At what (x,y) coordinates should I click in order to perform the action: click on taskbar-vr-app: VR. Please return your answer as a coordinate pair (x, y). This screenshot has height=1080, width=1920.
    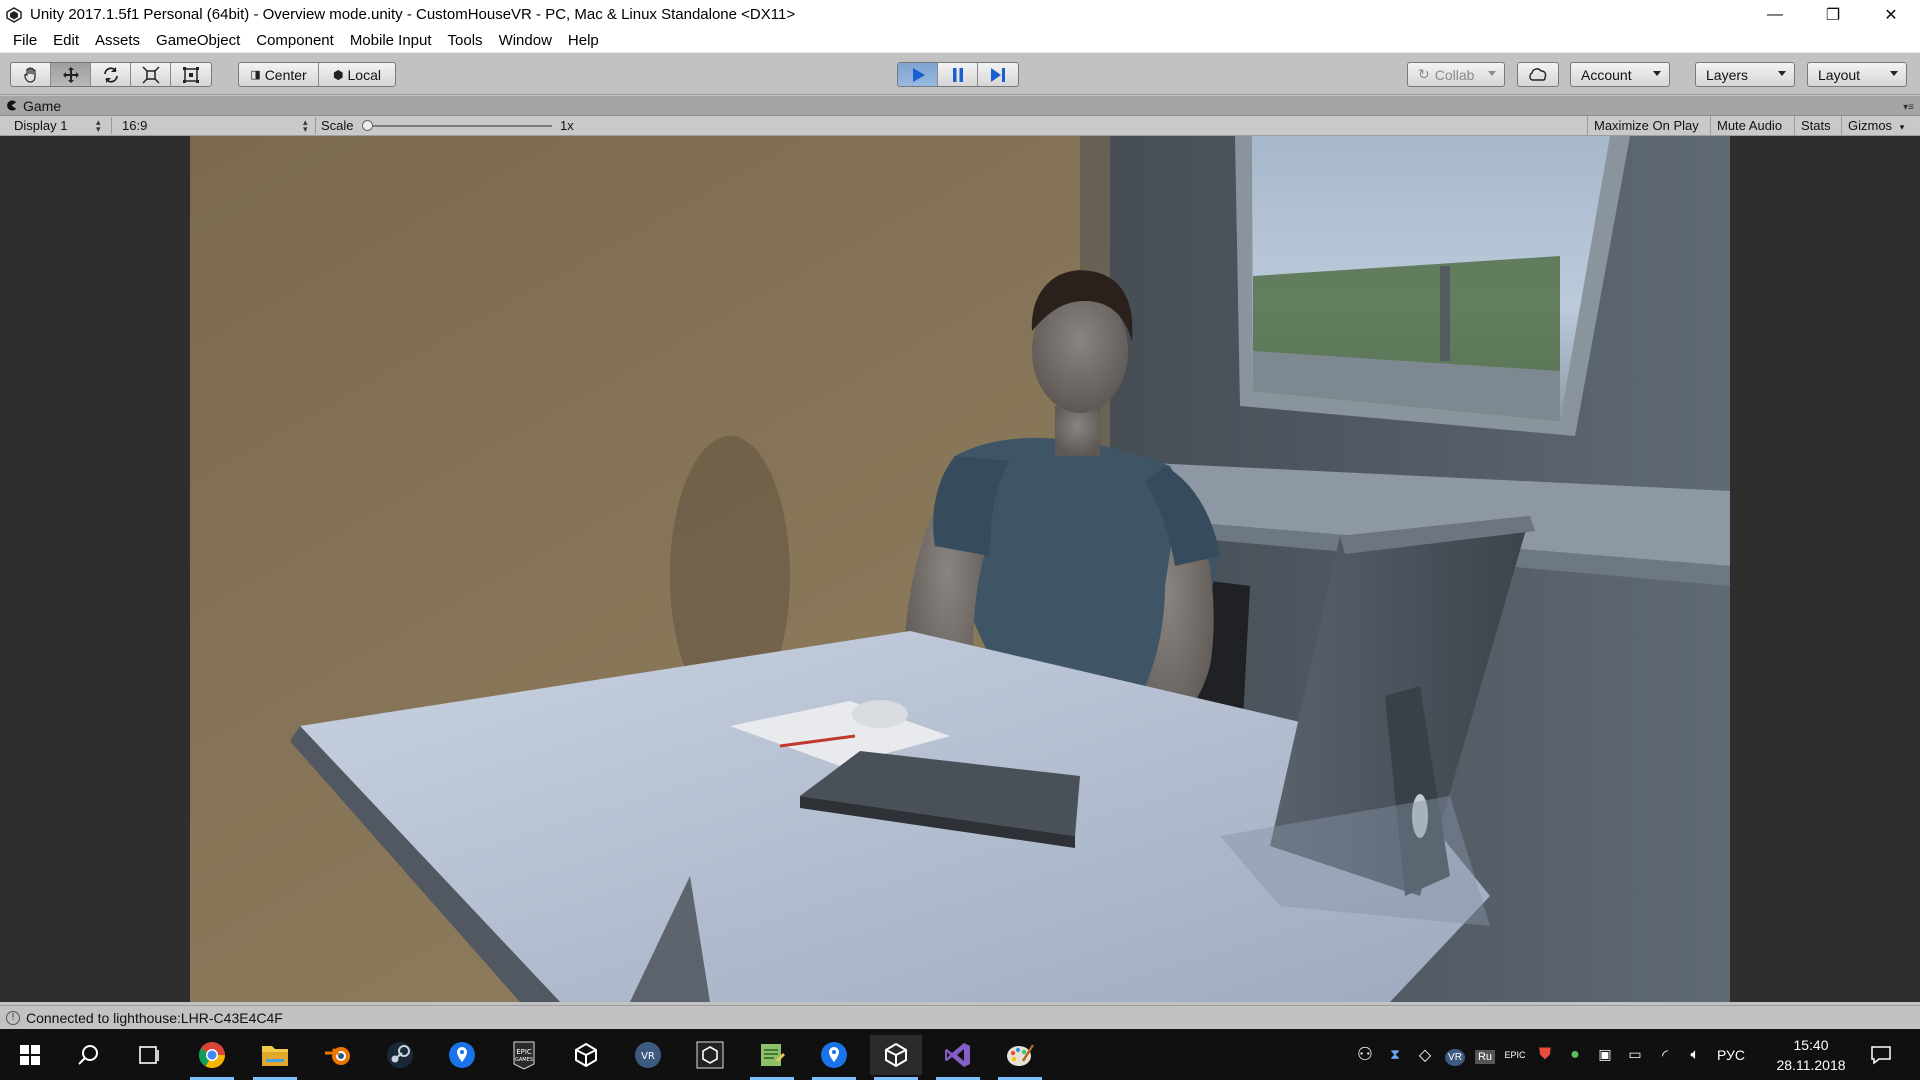
    Looking at the image, I should click on (648, 1055).